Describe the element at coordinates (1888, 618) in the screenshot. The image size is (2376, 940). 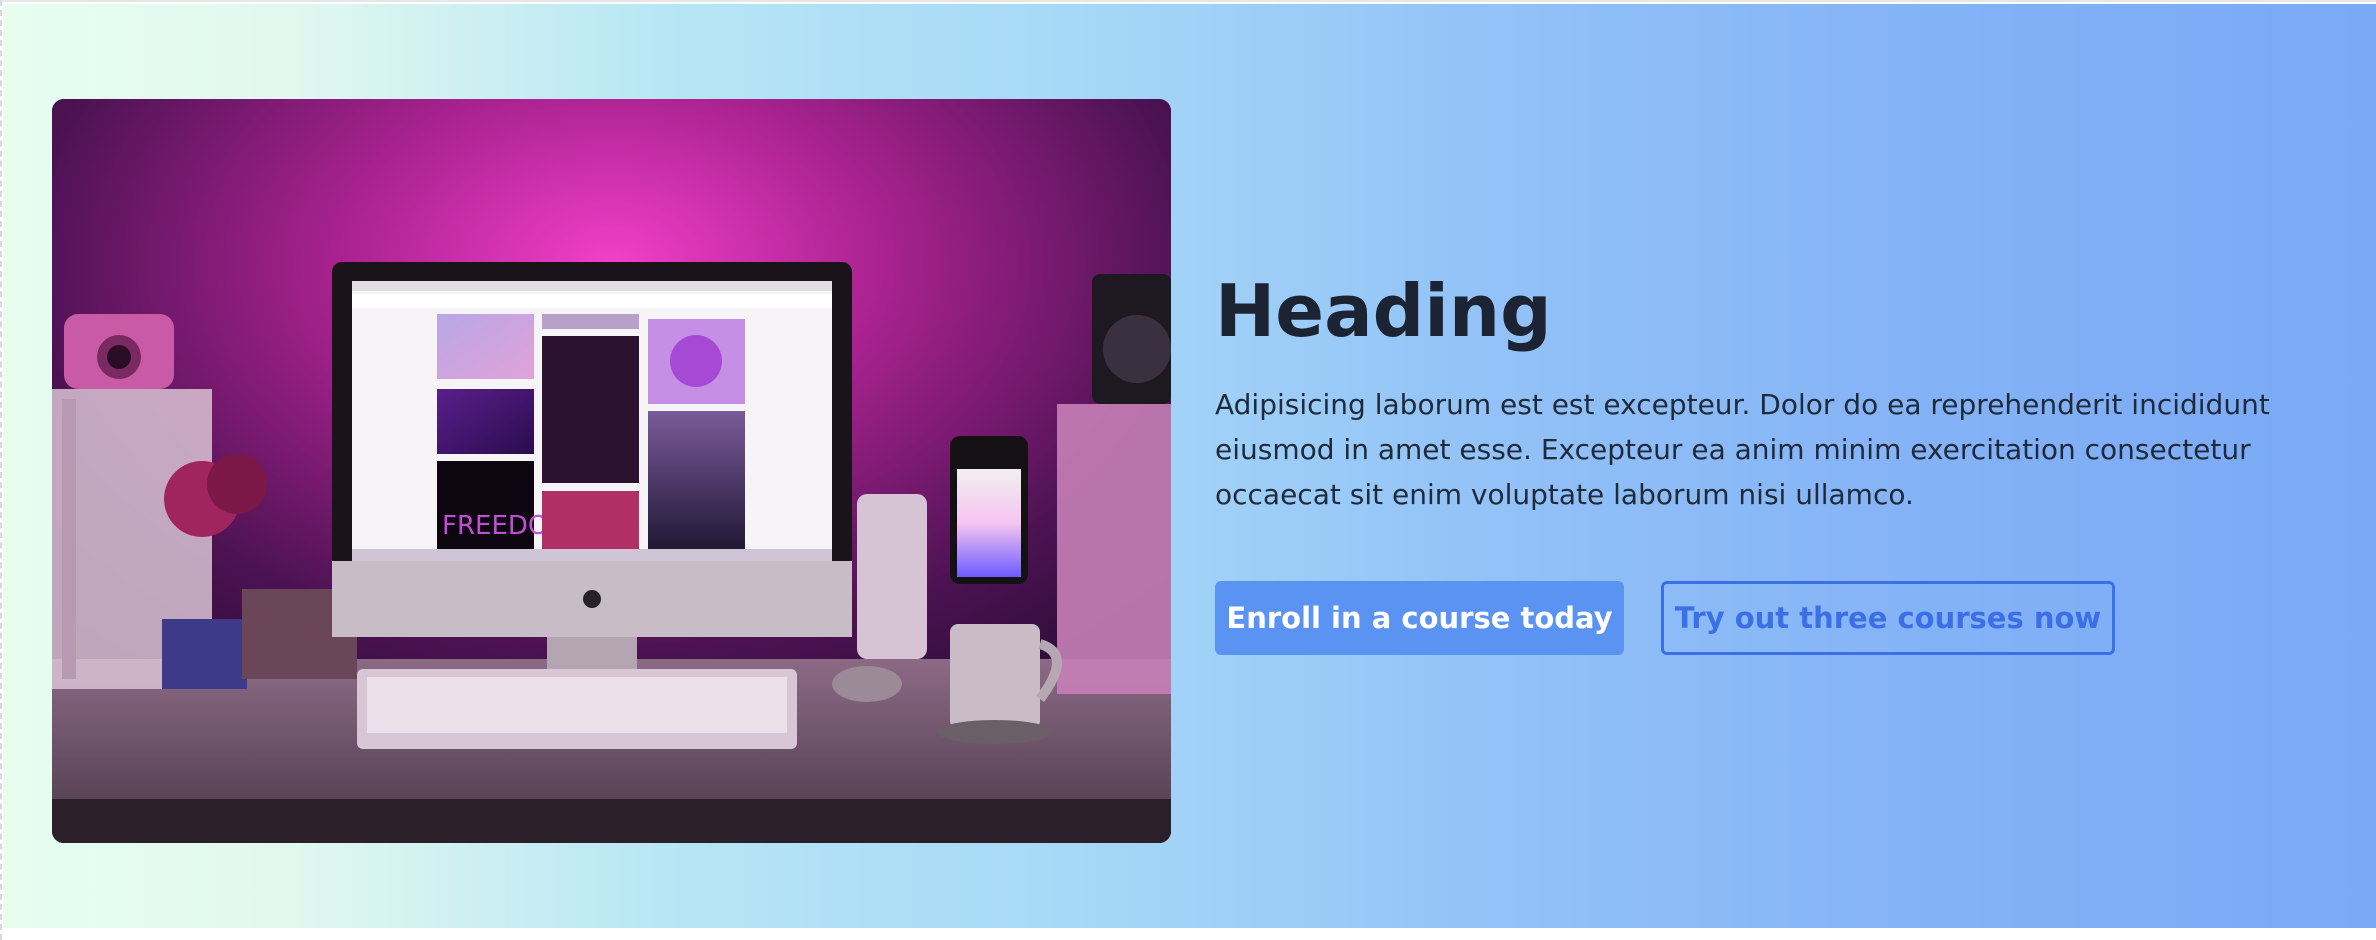
I see `try-courses-button: Try out three courses now` at that location.